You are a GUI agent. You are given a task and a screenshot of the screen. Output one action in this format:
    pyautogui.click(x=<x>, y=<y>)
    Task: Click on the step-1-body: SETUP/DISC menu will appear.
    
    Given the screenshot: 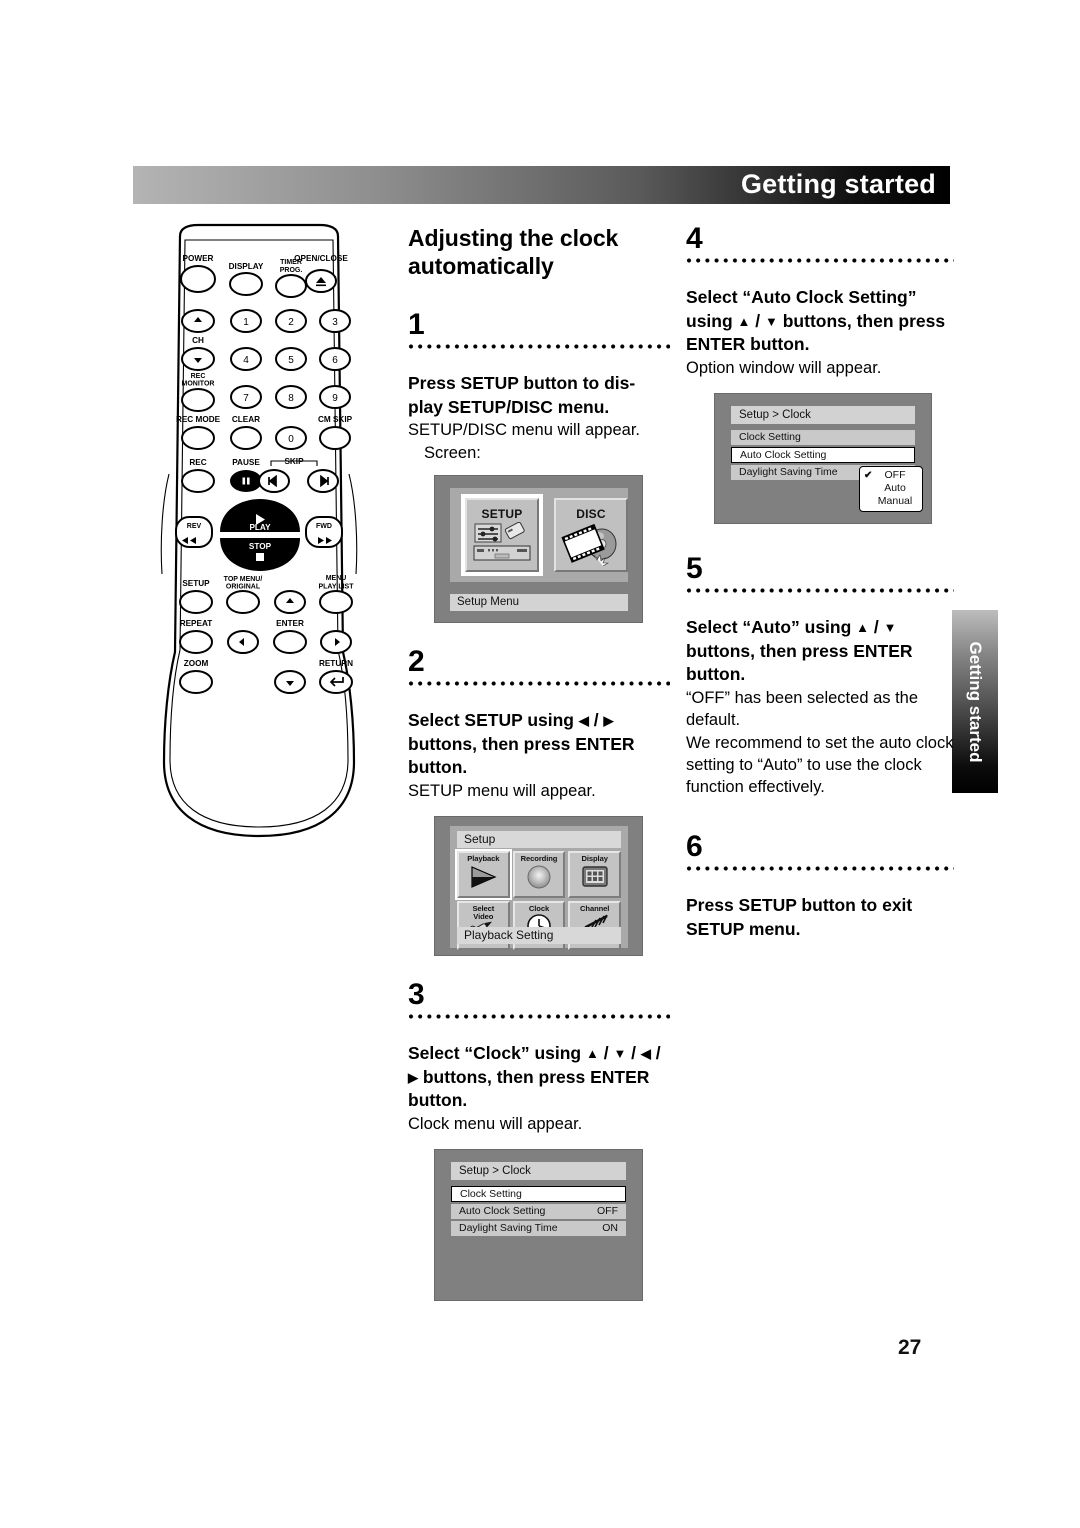 What is the action you would take?
    pyautogui.click(x=524, y=430)
    